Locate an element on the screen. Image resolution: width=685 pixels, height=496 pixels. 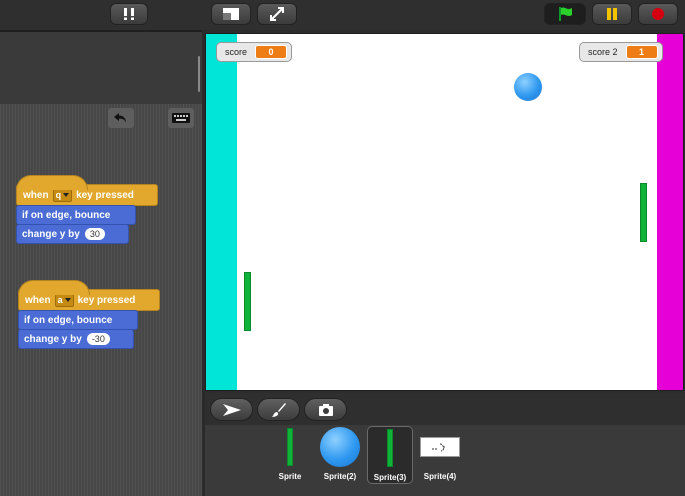
sprite-name: Sprite(2) is located at coordinates (340, 476).